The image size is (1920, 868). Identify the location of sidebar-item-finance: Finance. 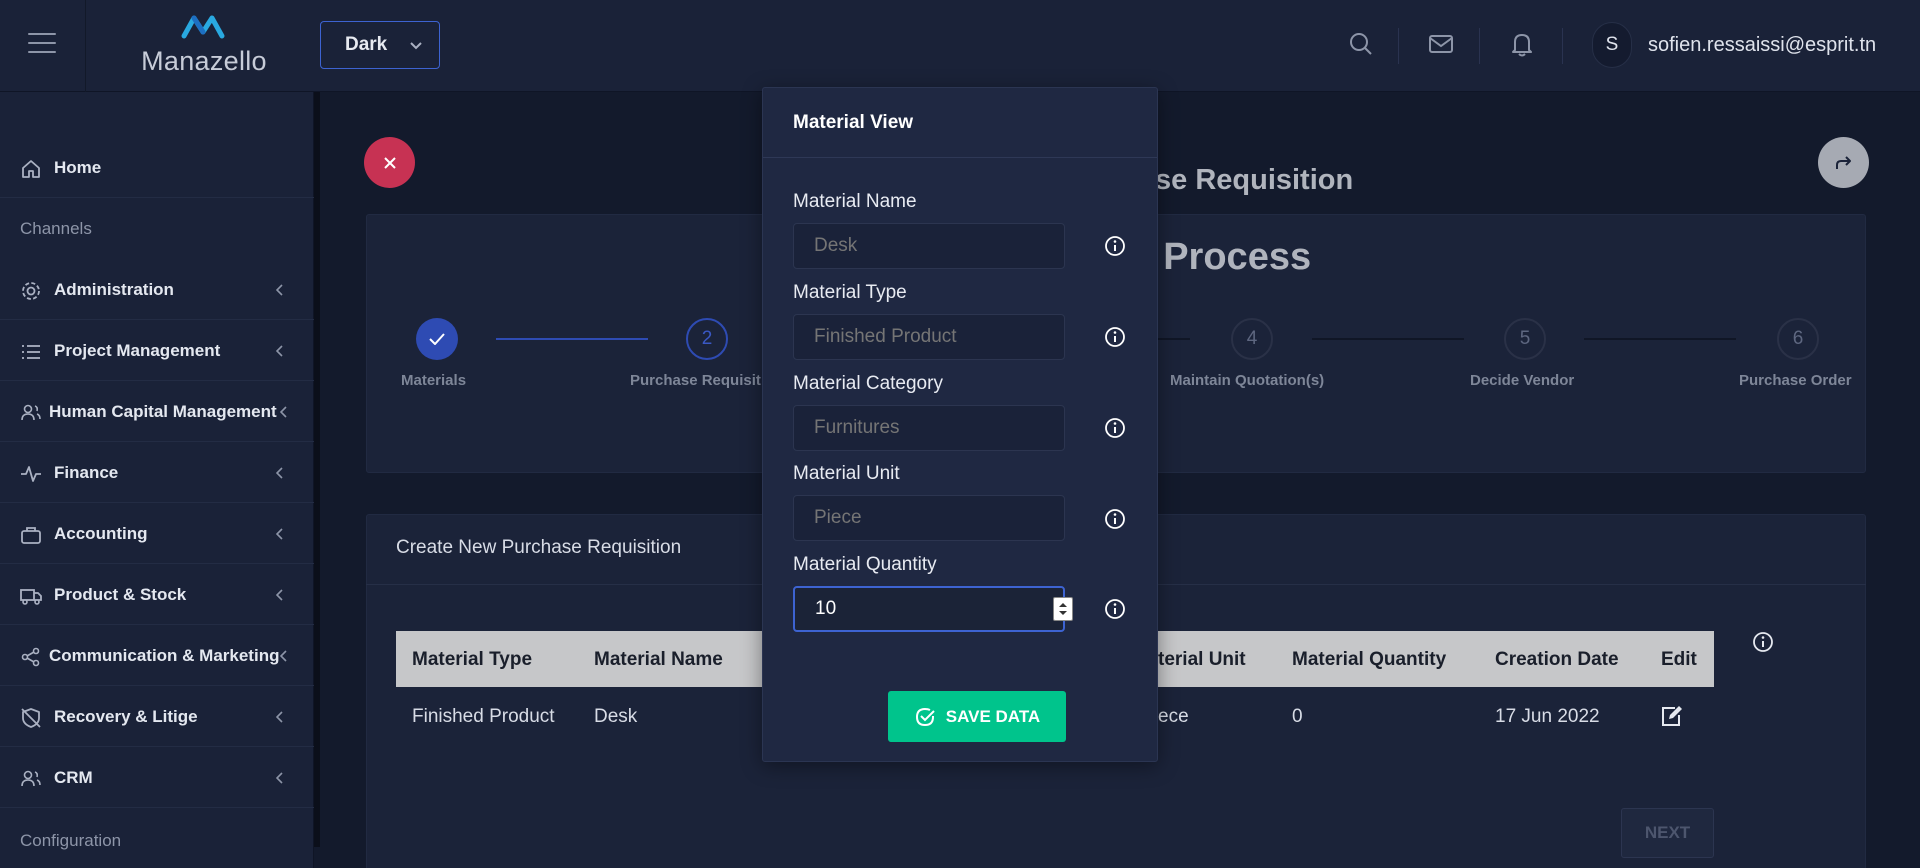
(157, 473).